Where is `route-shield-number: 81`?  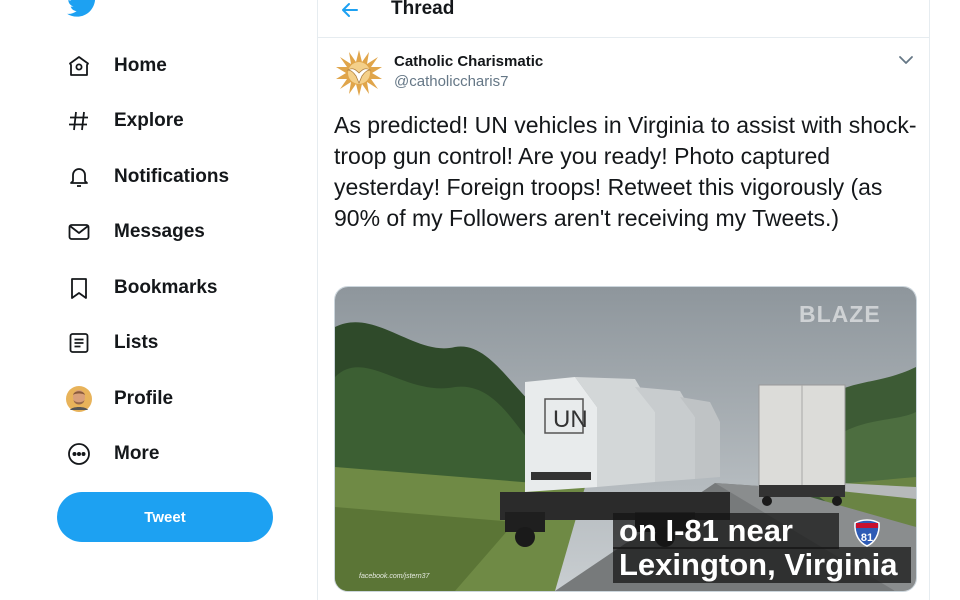 route-shield-number: 81 is located at coordinates (867, 538).